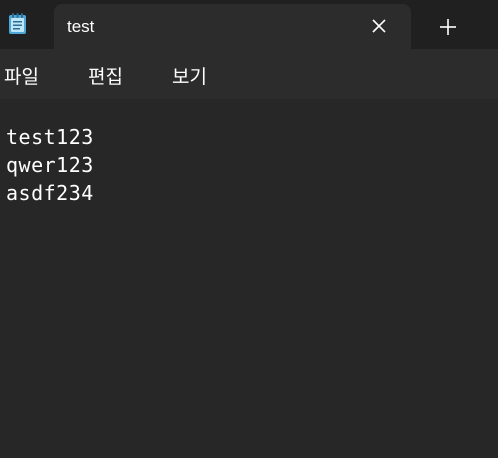 This screenshot has height=458, width=498. I want to click on tab-title: test, so click(81, 26).